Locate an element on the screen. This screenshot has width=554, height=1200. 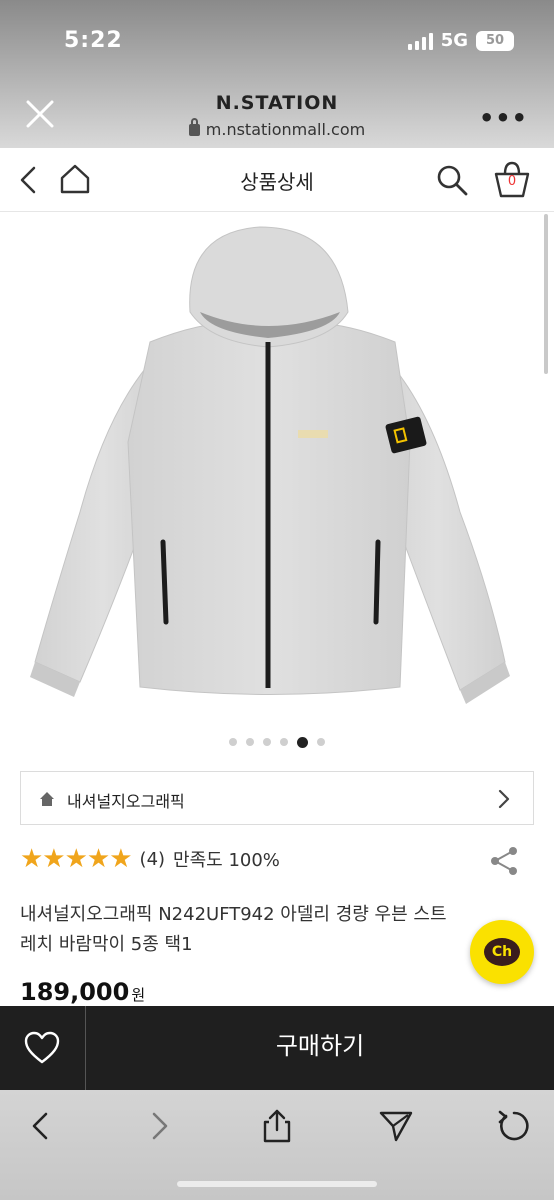
cart-count-badge: 0 is located at coordinates (512, 181).